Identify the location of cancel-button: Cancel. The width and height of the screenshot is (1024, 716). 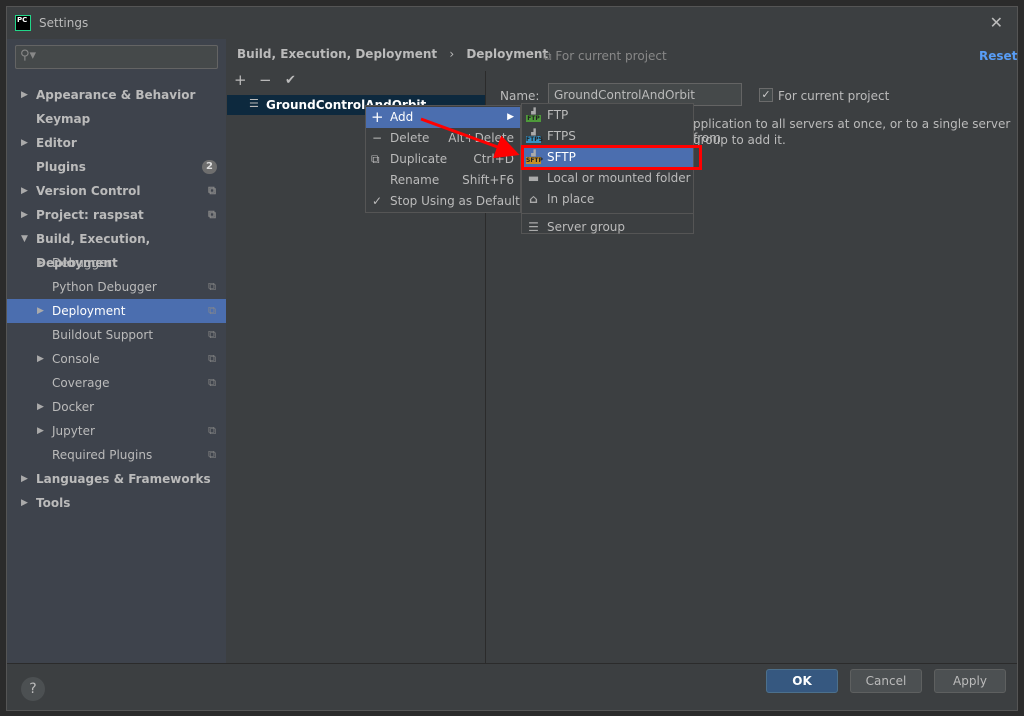
(886, 681).